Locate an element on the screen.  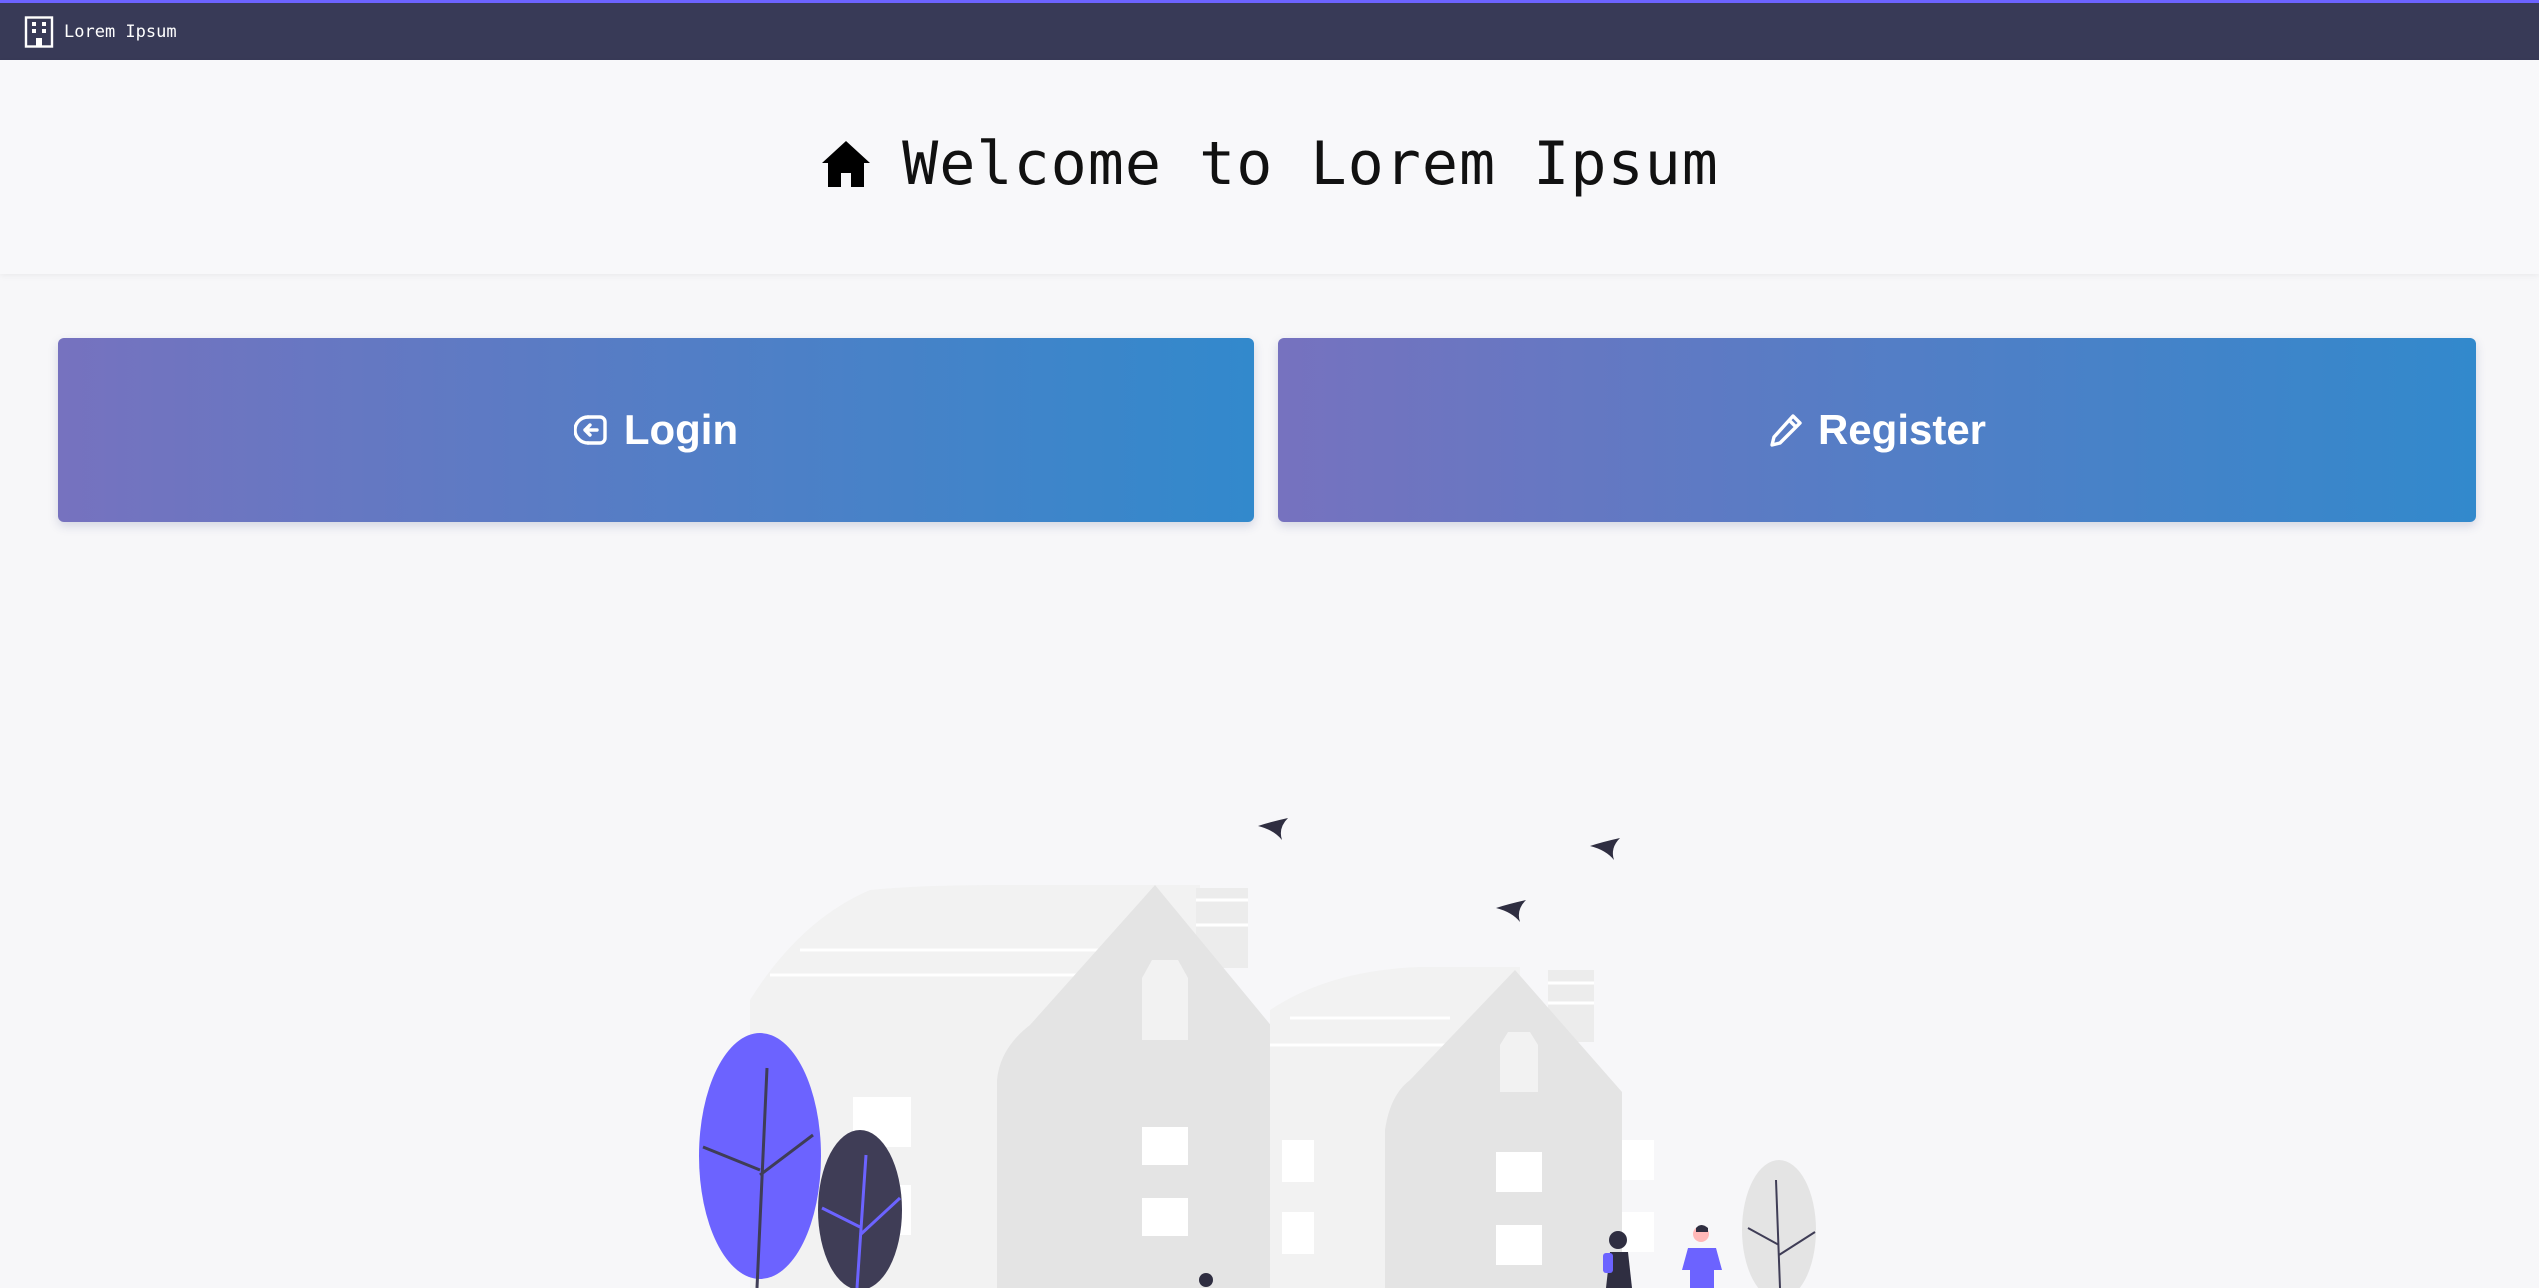
house-left is located at coordinates (1140, 1086).